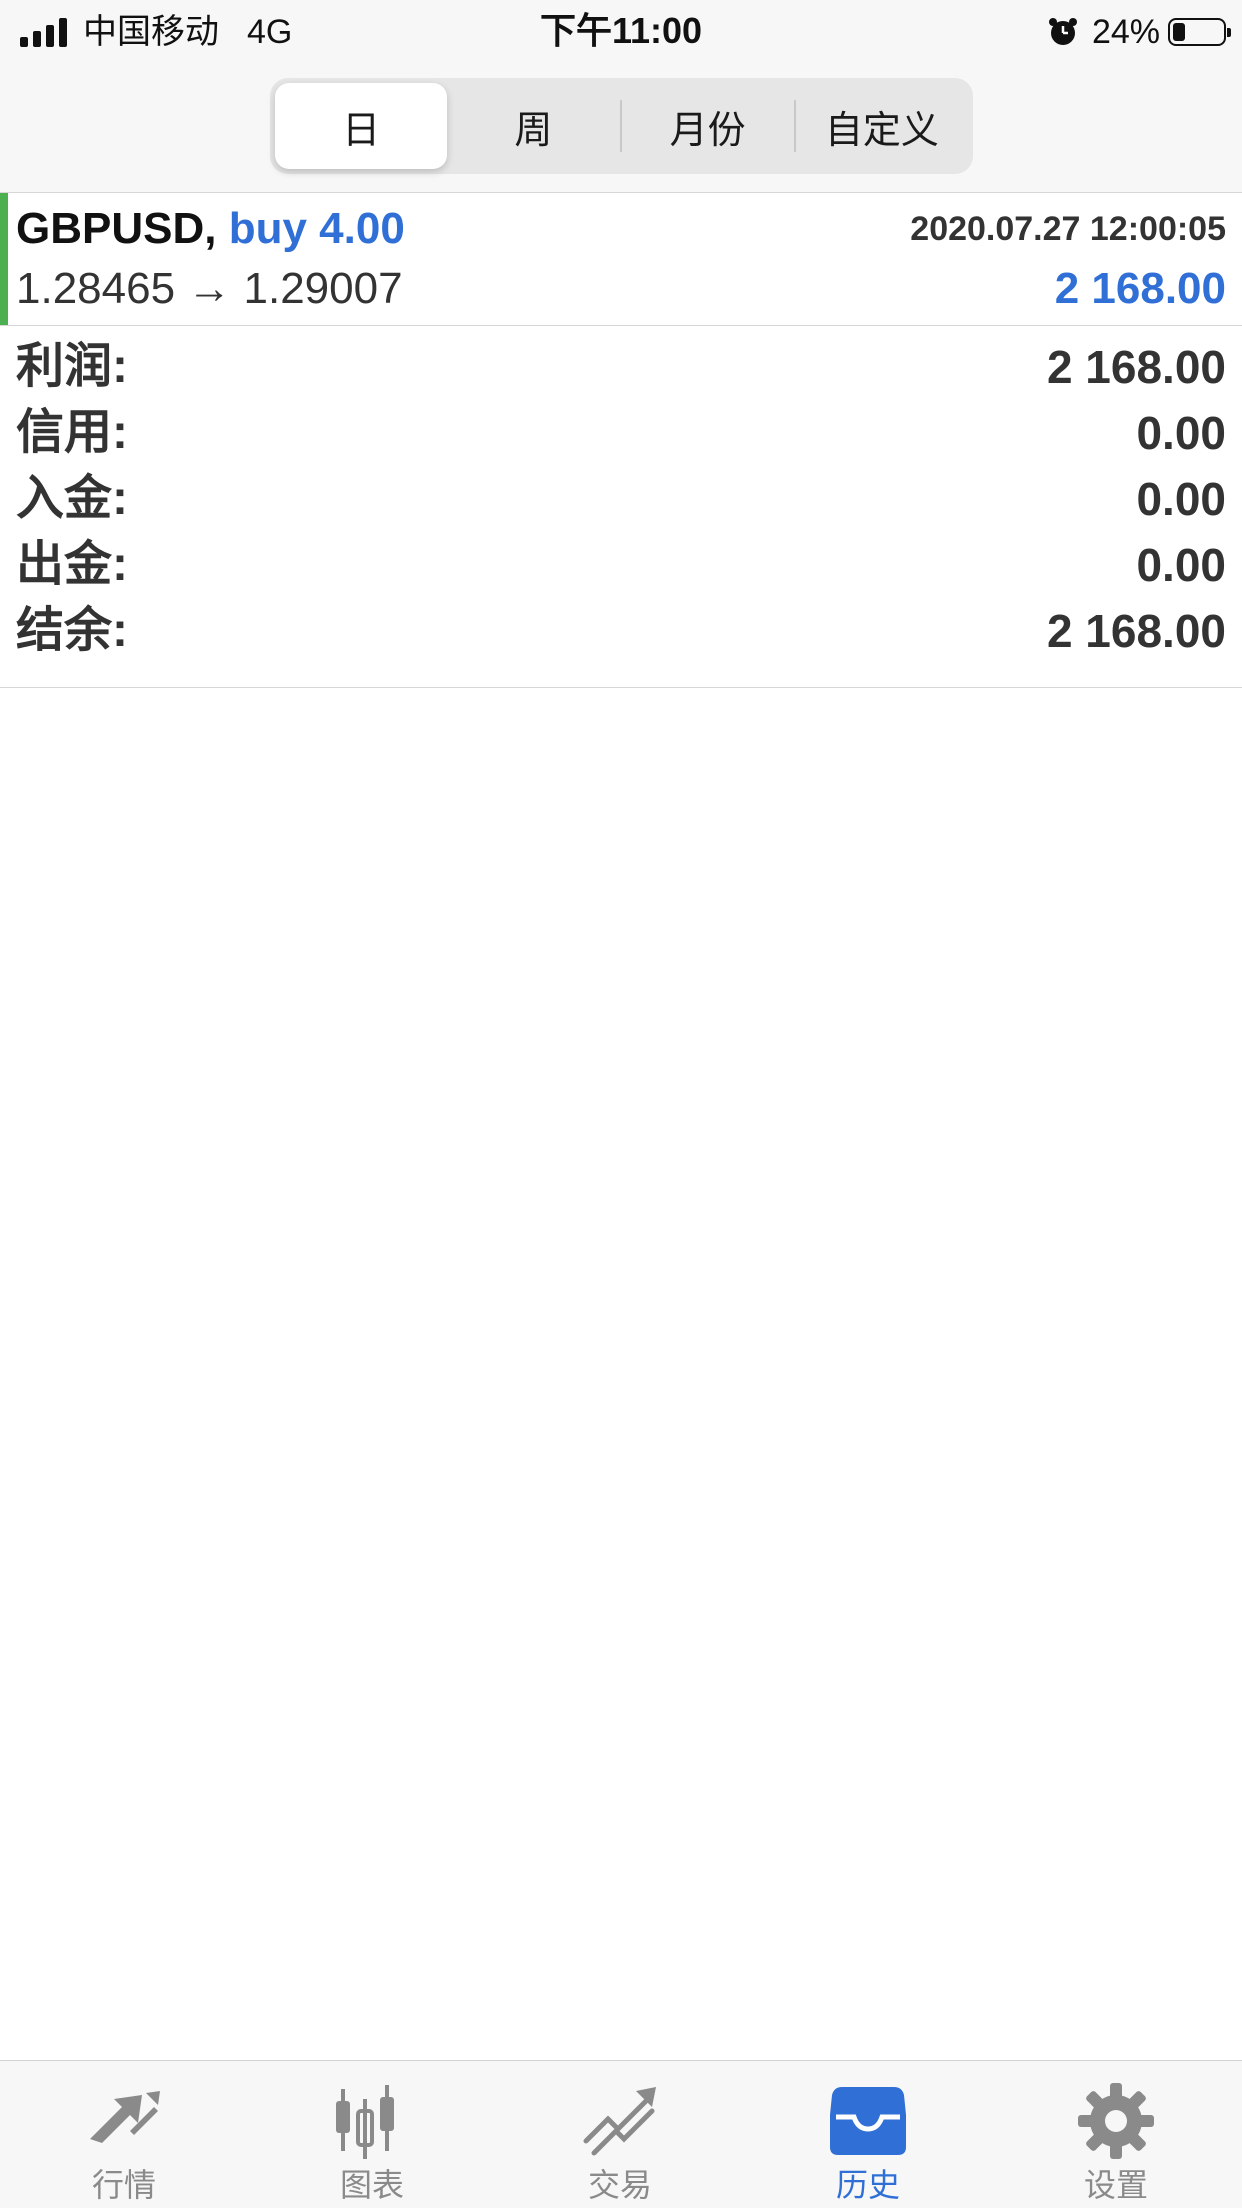  Describe the element at coordinates (4, 259) in the screenshot. I see `deal-indicator-bar` at that location.